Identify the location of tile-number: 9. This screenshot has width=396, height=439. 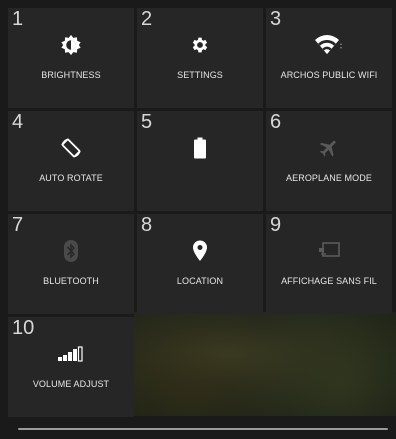
(276, 225).